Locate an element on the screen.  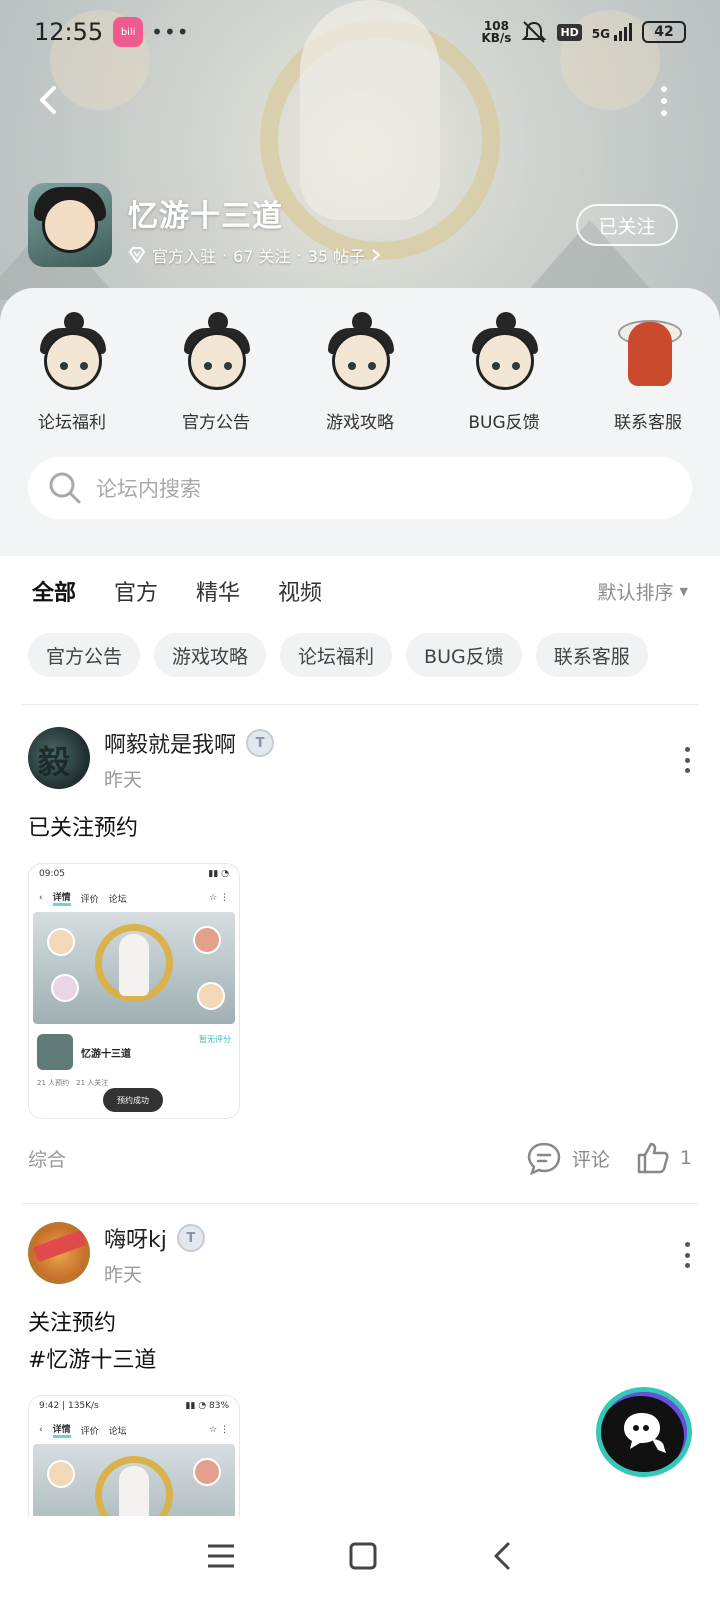
search-placeholder: 论坛内搜索 is located at coordinates (148, 489).